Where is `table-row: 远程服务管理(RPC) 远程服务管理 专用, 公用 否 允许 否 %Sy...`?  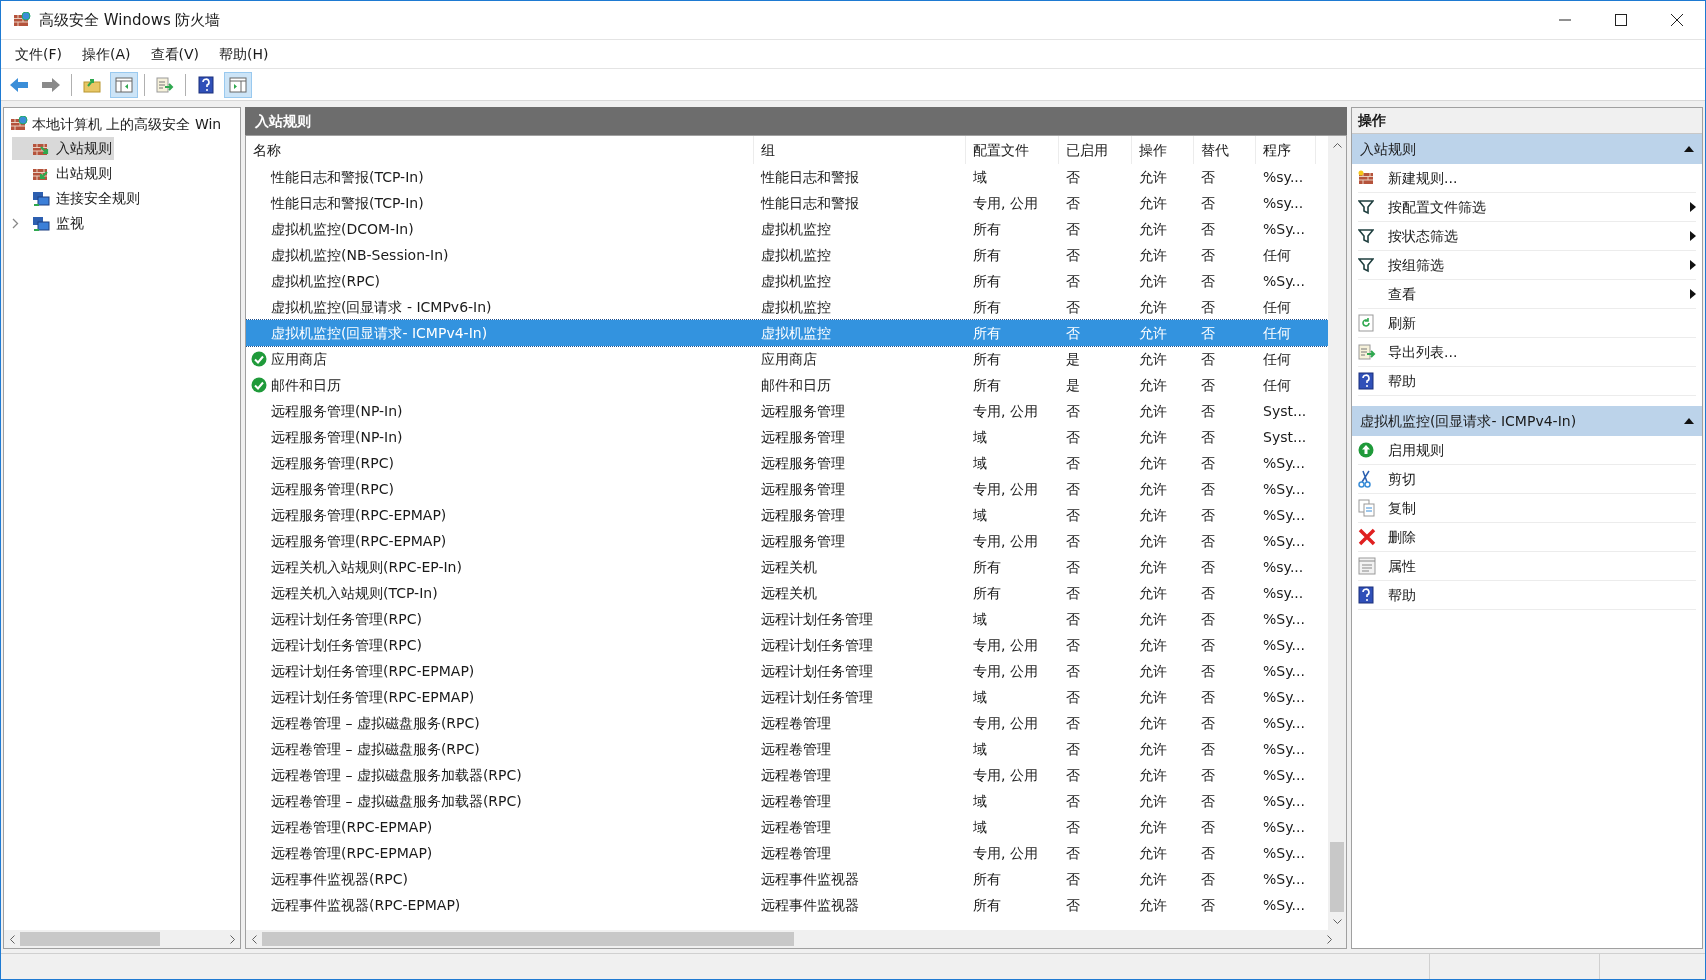
table-row: 远程服务管理(RPC) 远程服务管理 专用, 公用 否 允许 否 %Sy... is located at coordinates (787, 489).